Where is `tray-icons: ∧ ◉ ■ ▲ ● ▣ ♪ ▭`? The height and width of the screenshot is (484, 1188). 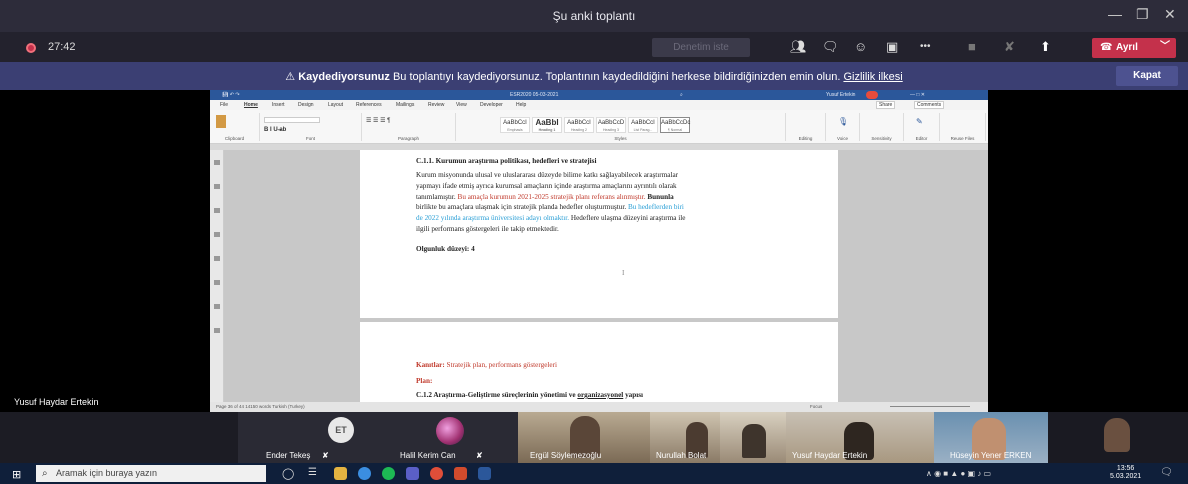
tray-icons: ∧ ◉ ■ ▲ ● ▣ ♪ ▭ is located at coordinates (958, 473).